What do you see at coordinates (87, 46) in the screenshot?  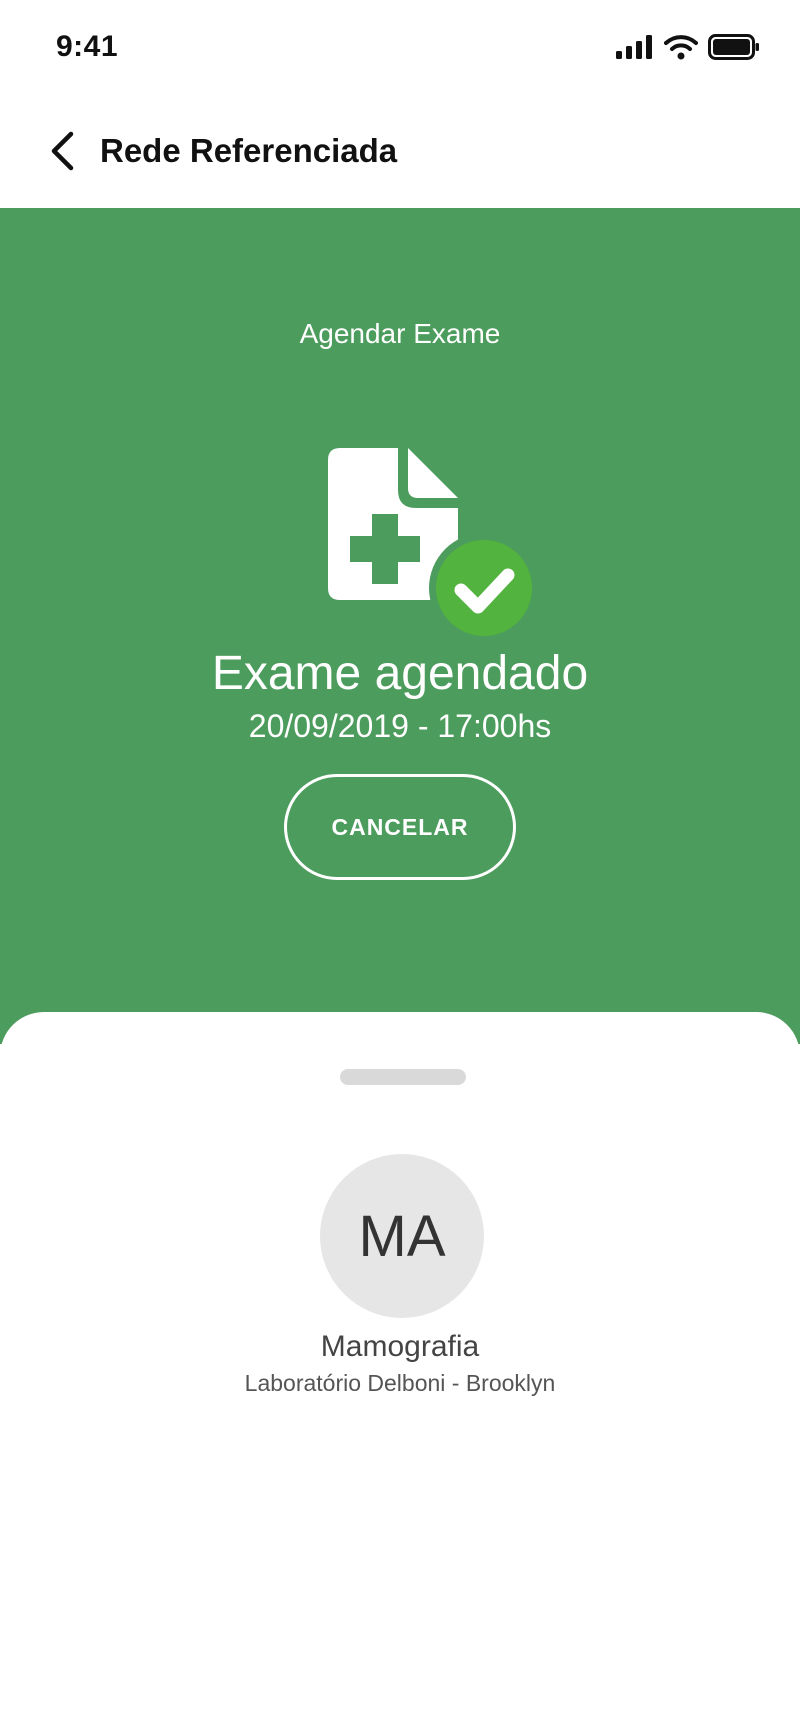 I see `status-time: 9:41` at bounding box center [87, 46].